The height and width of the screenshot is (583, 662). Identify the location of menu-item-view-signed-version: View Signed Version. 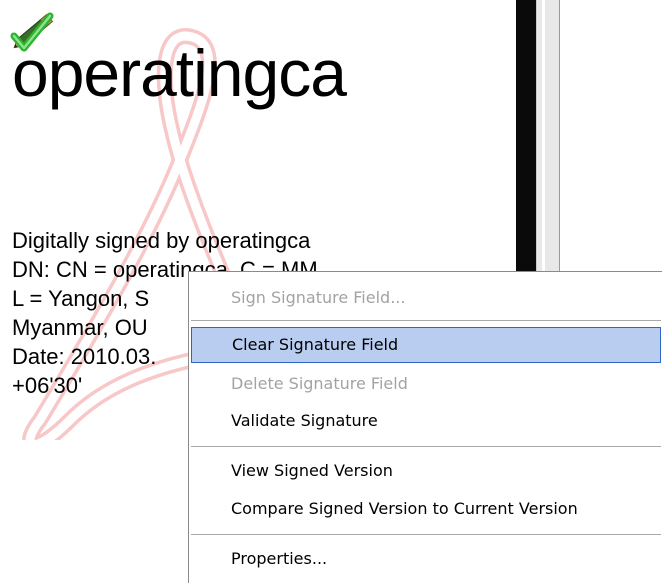
(426, 471).